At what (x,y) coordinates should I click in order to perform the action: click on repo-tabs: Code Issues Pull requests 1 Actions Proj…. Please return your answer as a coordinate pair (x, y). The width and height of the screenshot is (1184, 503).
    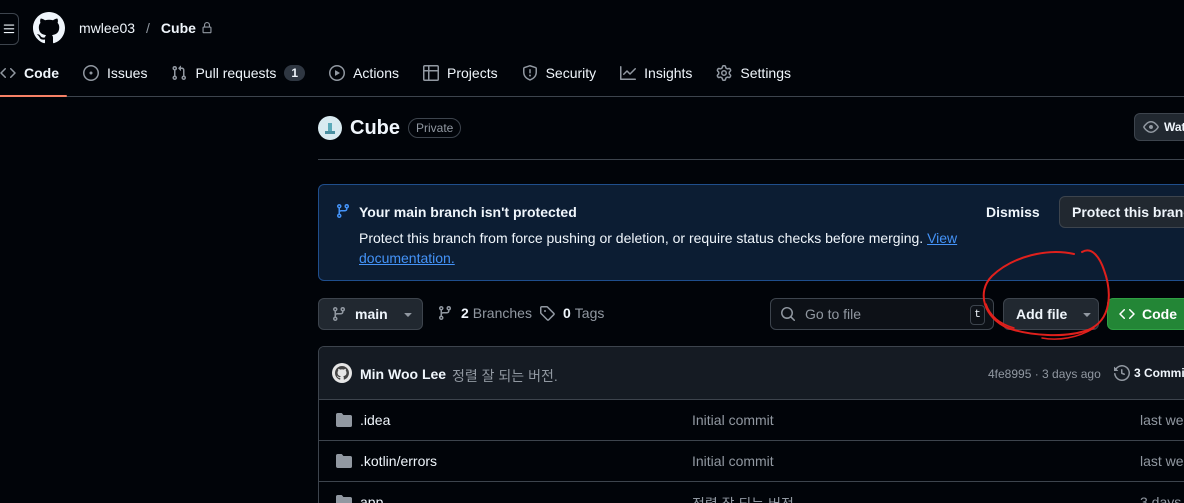
    Looking at the image, I should click on (403, 76).